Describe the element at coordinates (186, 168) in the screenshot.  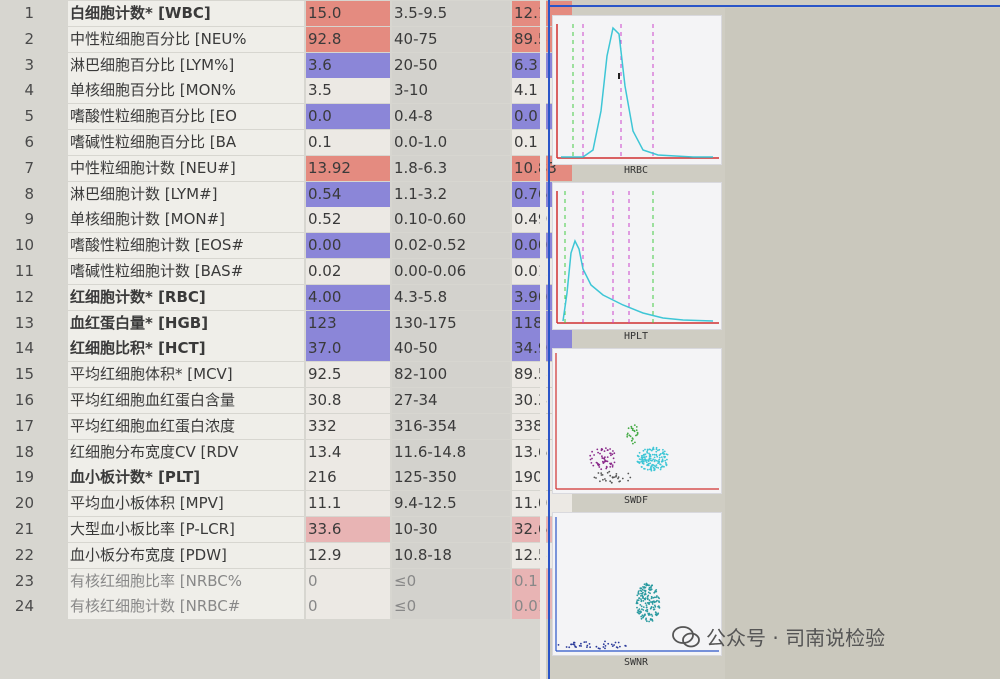
I see `test-name: 中性粒细胞计数 [NEU#]` at that location.